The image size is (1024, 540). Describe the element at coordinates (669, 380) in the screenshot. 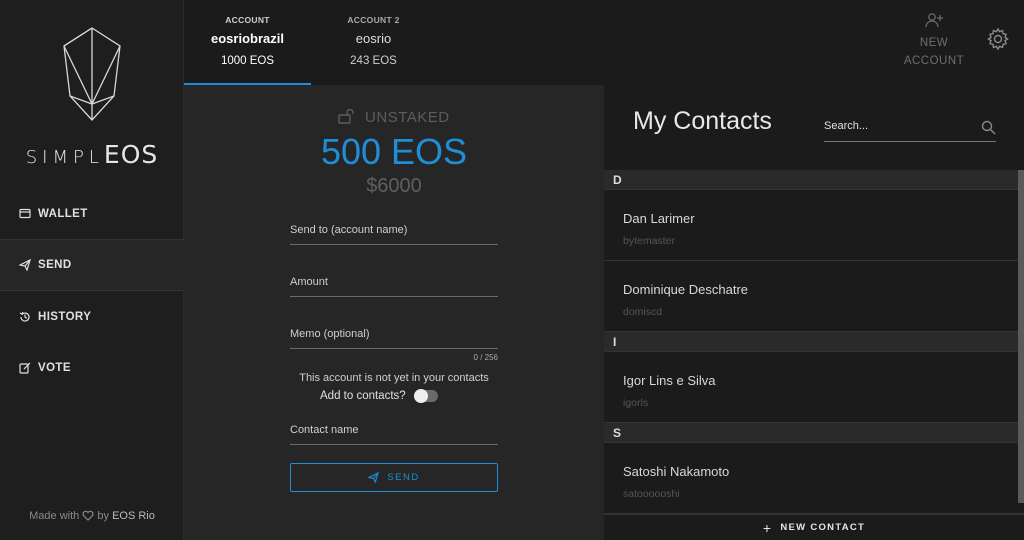

I see `contact-name: Igor Lins e Silva` at that location.